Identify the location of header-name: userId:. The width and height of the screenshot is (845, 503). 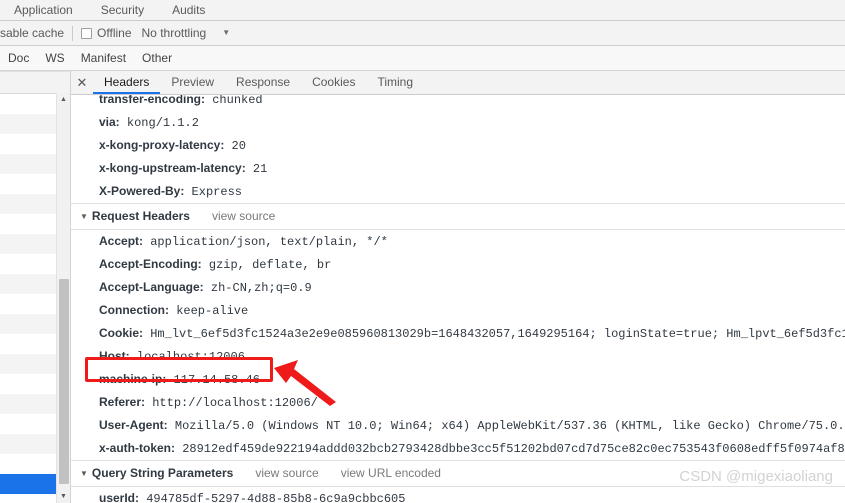
(119, 497).